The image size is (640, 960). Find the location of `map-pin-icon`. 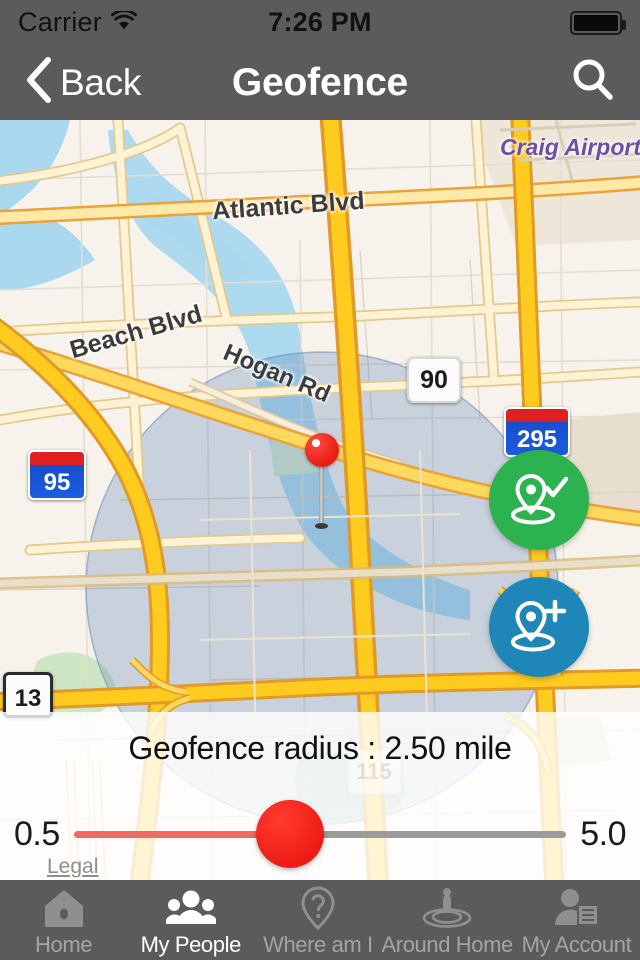

map-pin-icon is located at coordinates (322, 481).